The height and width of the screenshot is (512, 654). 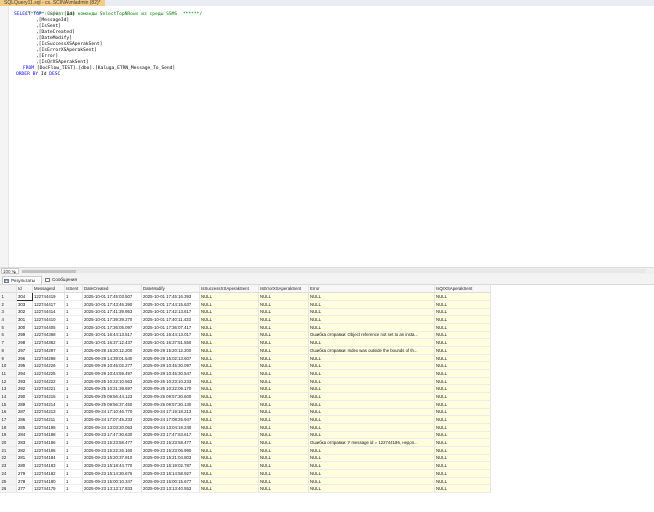 I want to click on row-number: 10, so click(x=8, y=366).